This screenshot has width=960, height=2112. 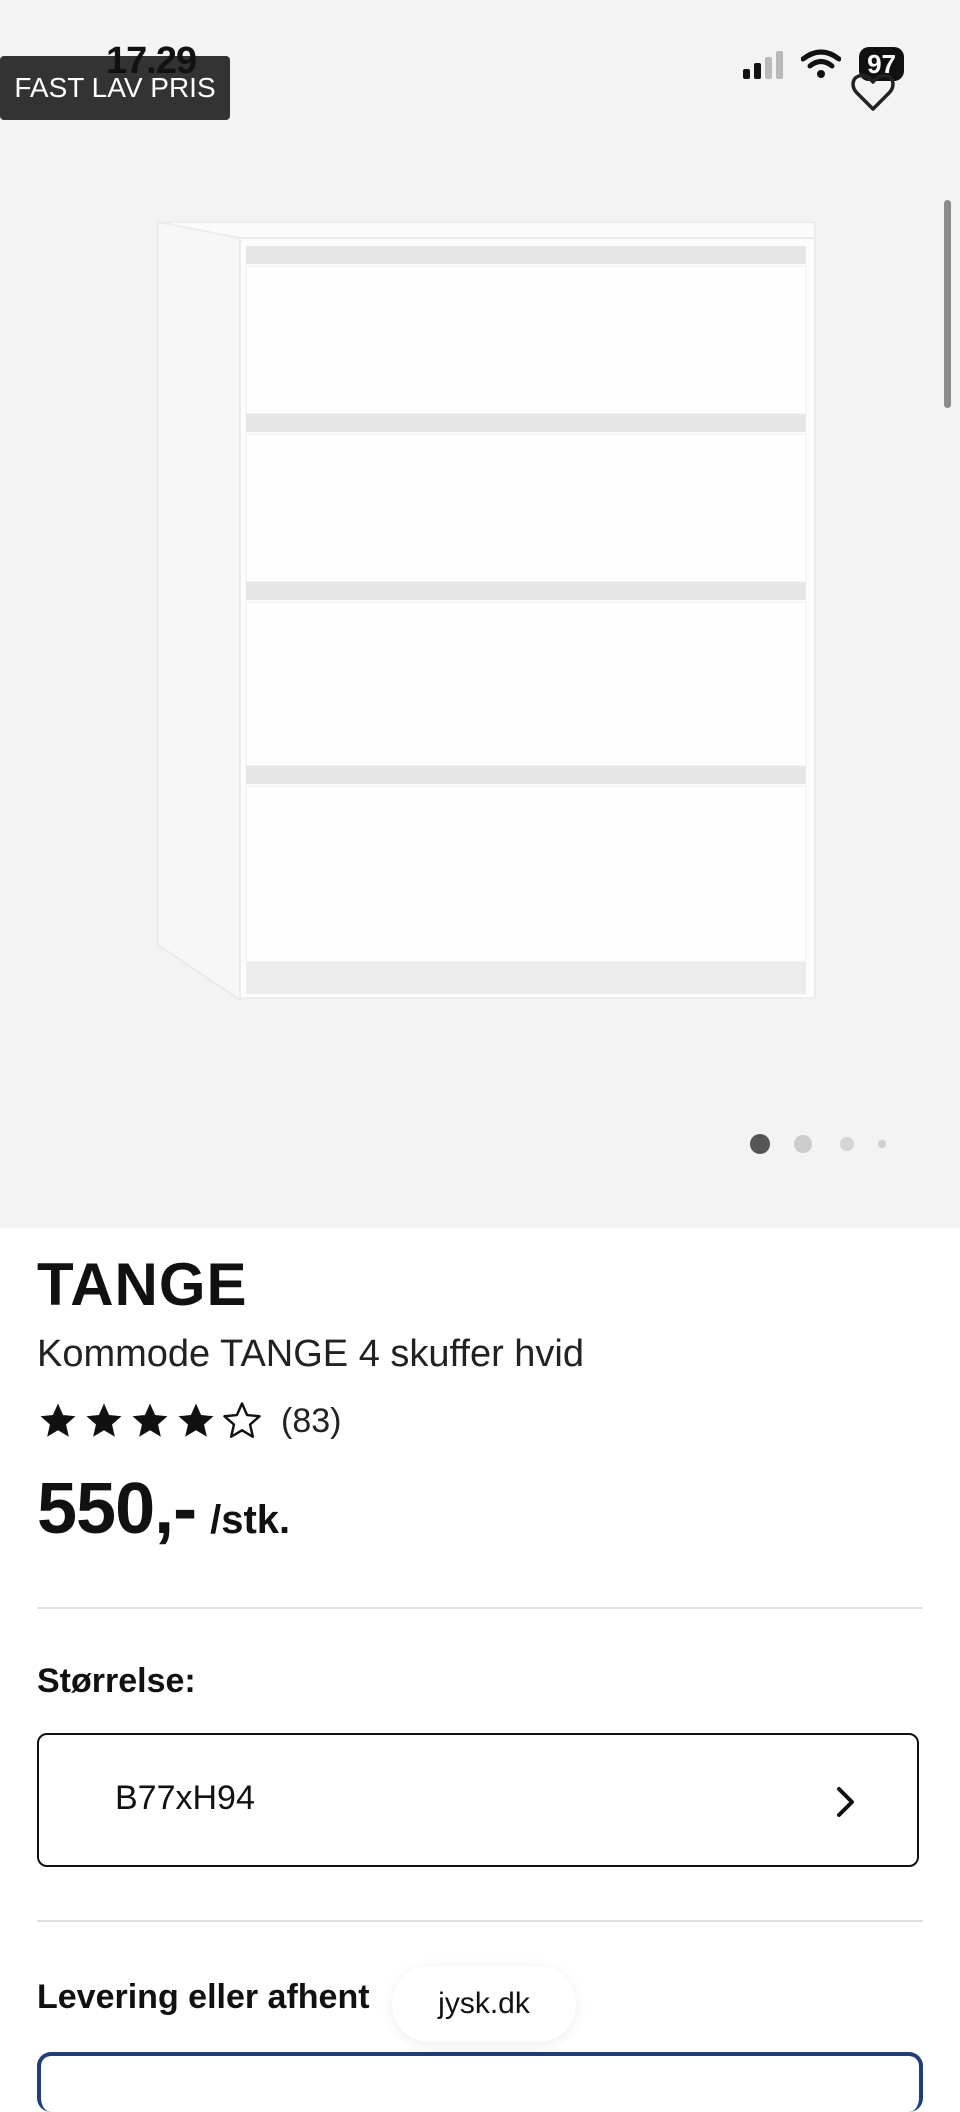 What do you see at coordinates (478, 1800) in the screenshot?
I see `size-selector: B77xH94` at bounding box center [478, 1800].